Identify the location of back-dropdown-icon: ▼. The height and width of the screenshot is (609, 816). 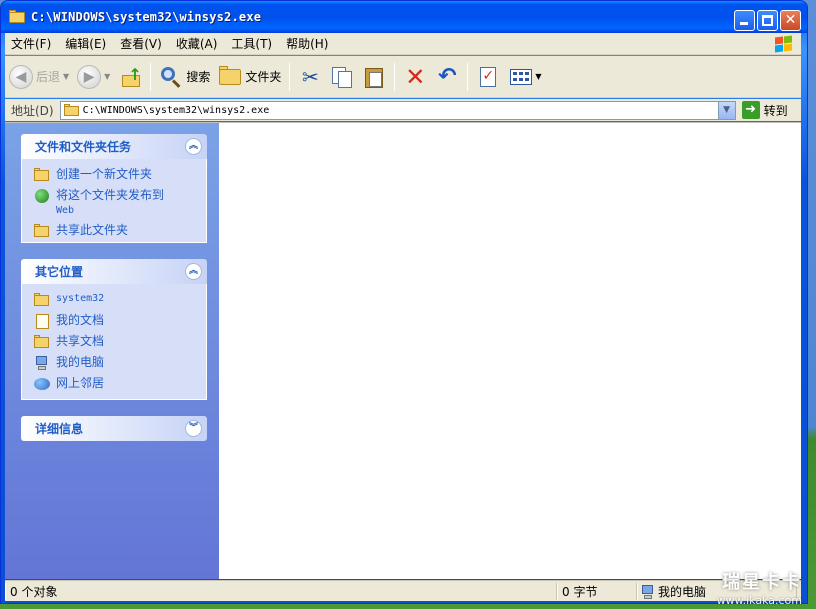
(66, 76).